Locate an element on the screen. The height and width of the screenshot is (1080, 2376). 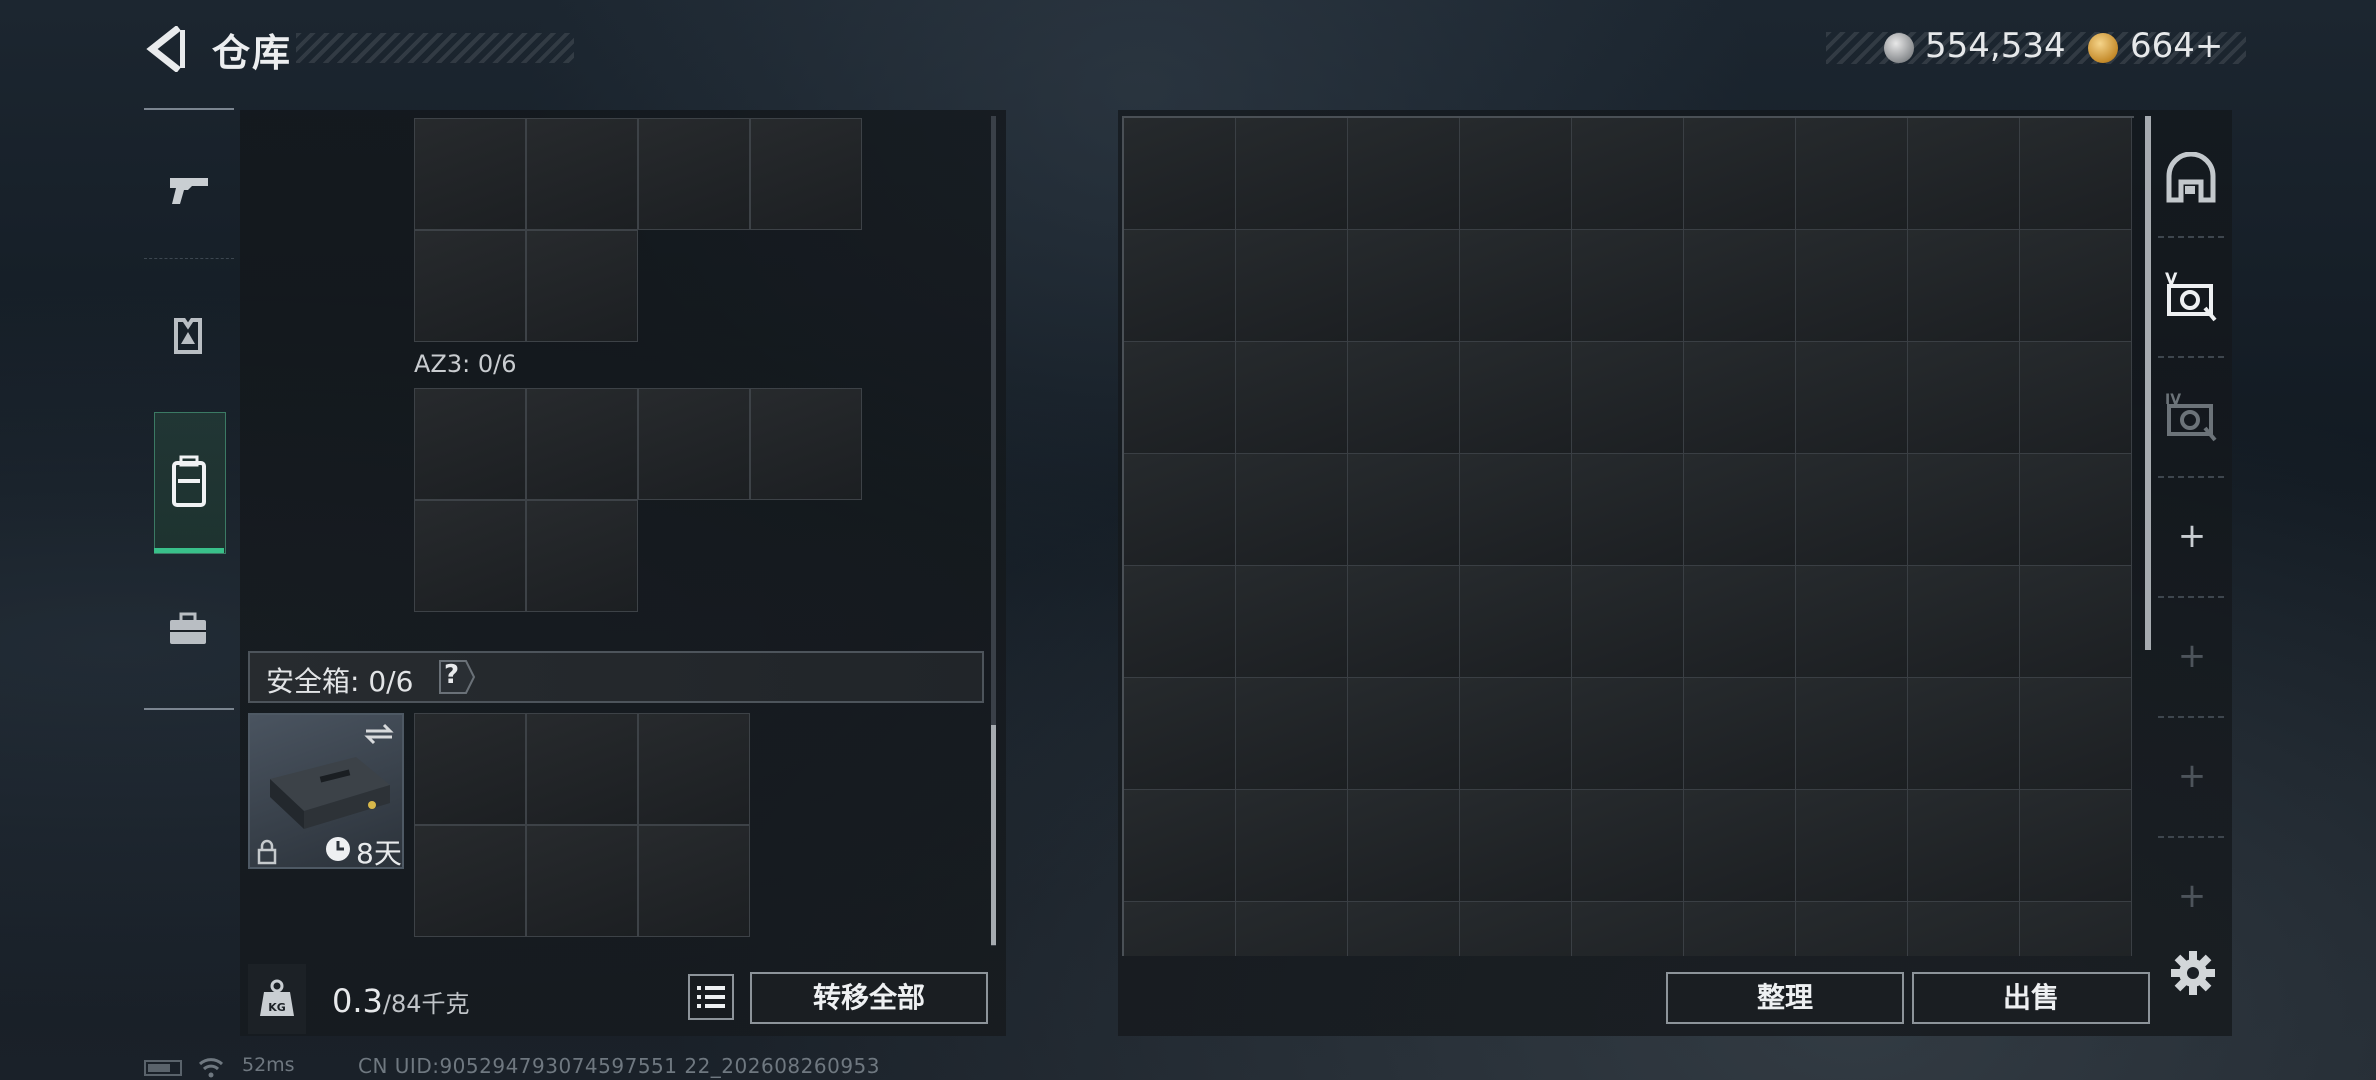
sell-button: 出售 is located at coordinates (2031, 998).